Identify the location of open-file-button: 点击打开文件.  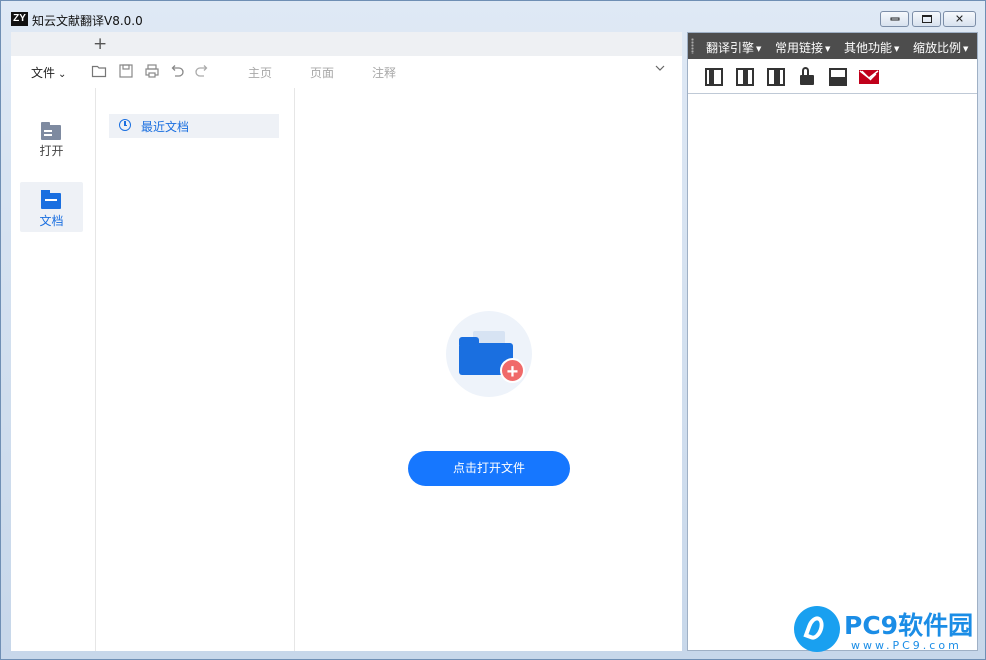
(489, 468).